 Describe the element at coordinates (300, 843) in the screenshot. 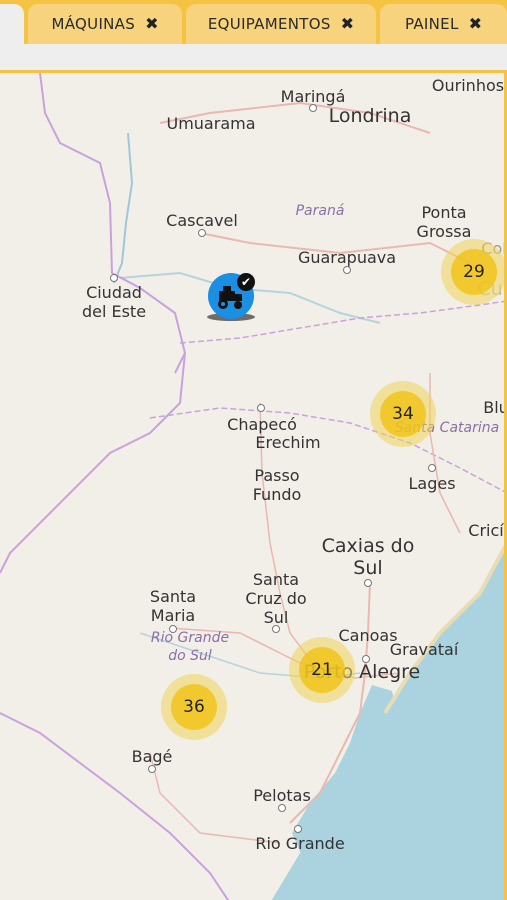

I see `city-rio-grande: Rio Grande` at that location.